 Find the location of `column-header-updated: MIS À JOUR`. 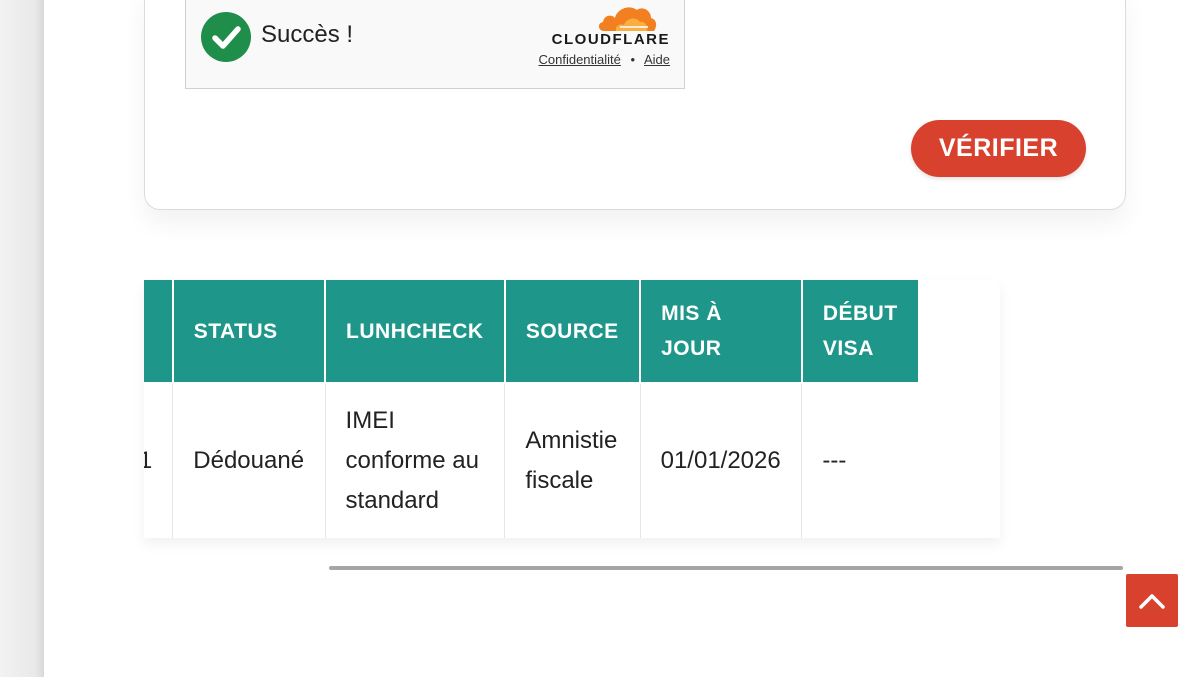

column-header-updated: MIS À JOUR is located at coordinates (721, 332).